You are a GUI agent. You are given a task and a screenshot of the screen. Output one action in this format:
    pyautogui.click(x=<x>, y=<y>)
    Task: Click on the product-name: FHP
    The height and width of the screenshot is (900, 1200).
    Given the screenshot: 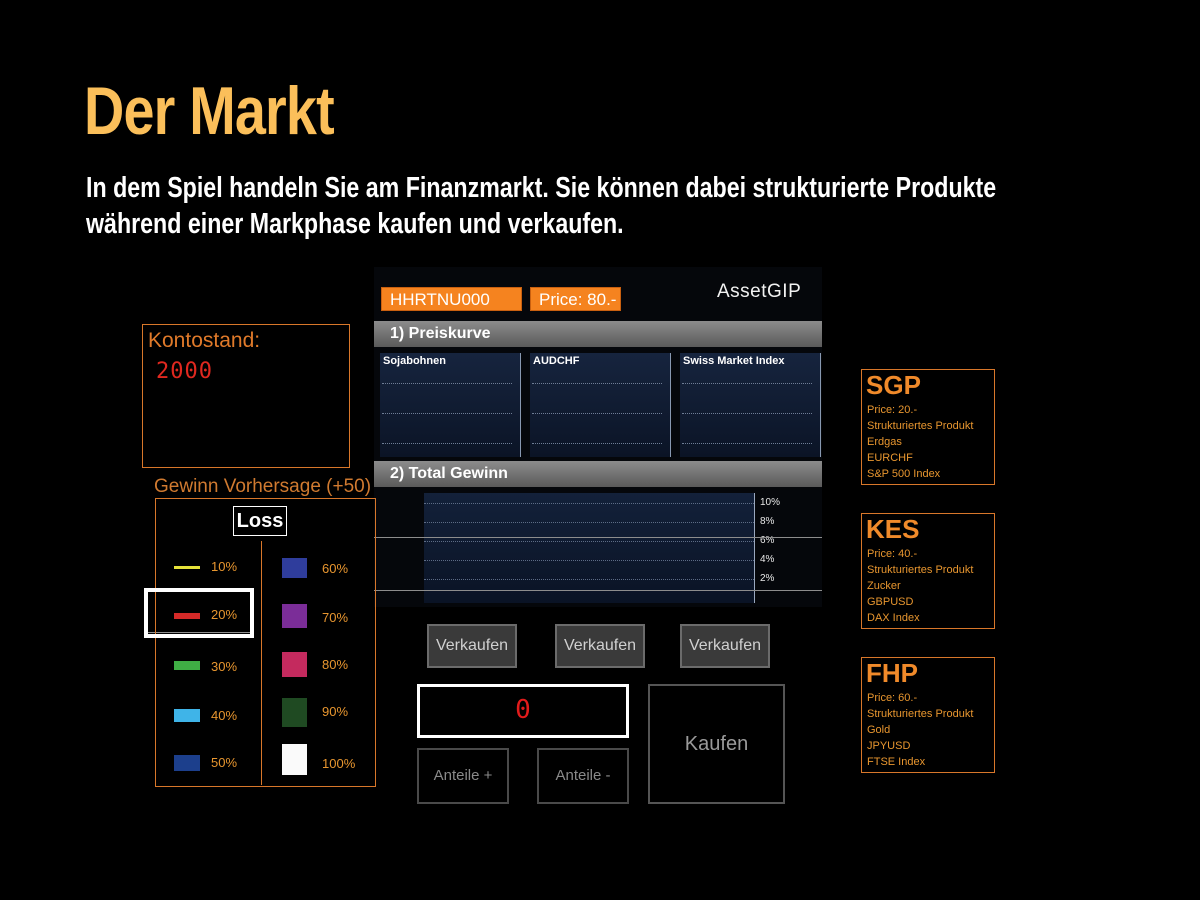 What is the action you would take?
    pyautogui.click(x=892, y=673)
    